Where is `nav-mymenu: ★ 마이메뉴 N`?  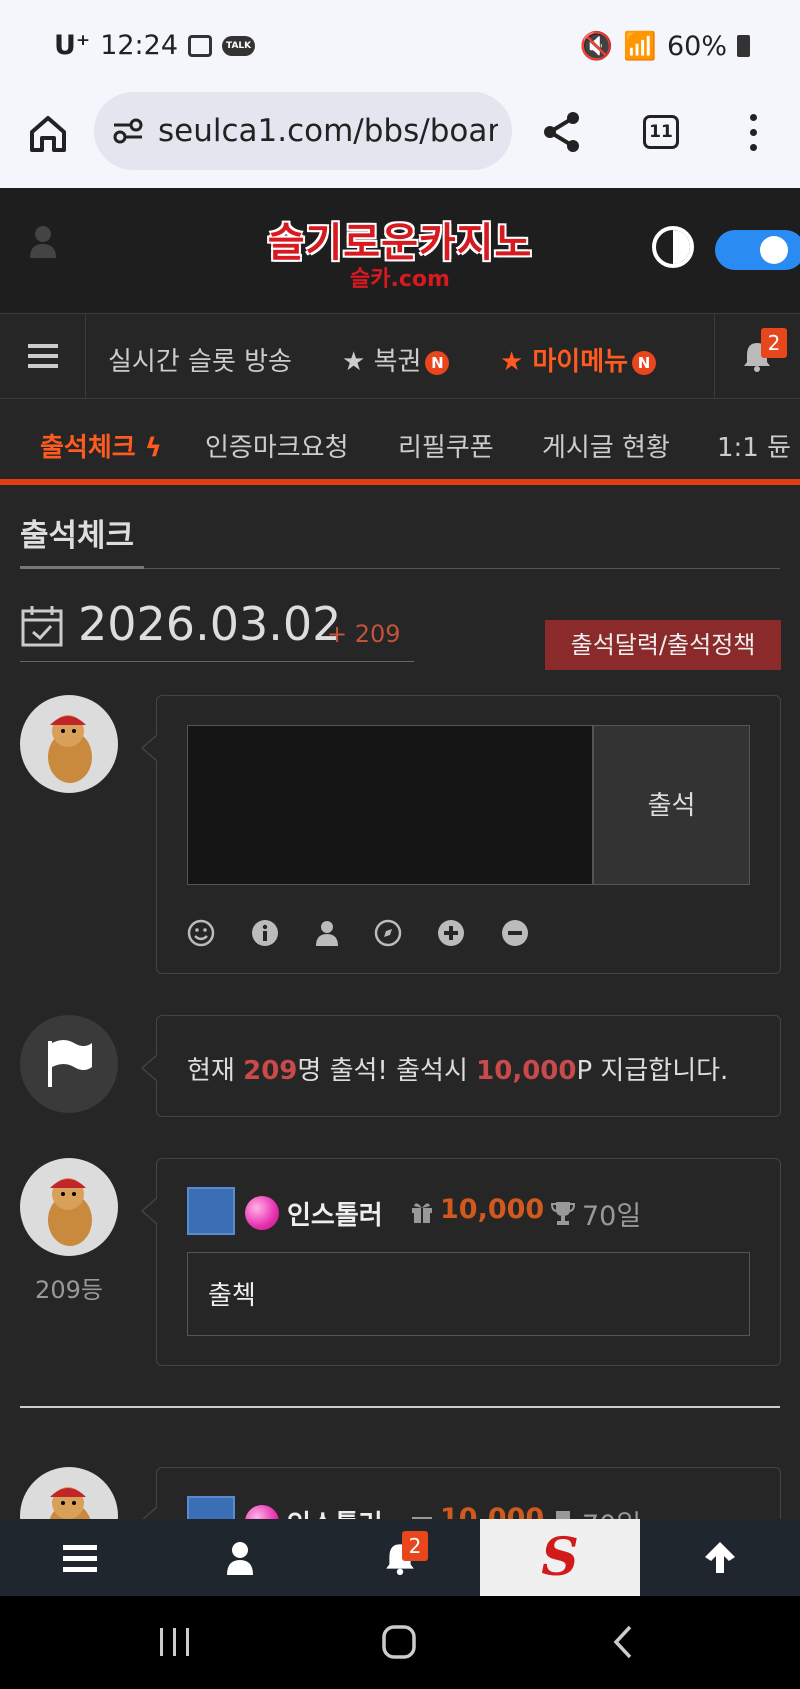
nav-mymenu: ★ 마이메뉴 N is located at coordinates (578, 359).